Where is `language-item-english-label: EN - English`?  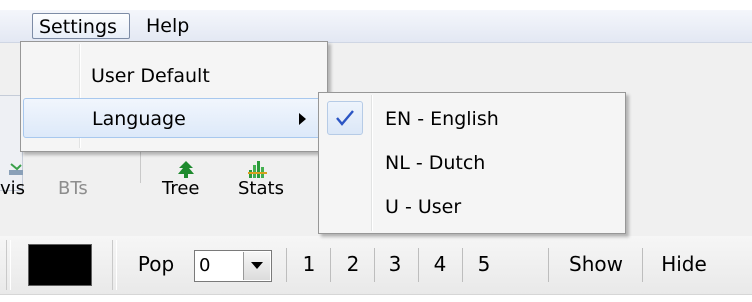
language-item-english-label: EN - English is located at coordinates (442, 119).